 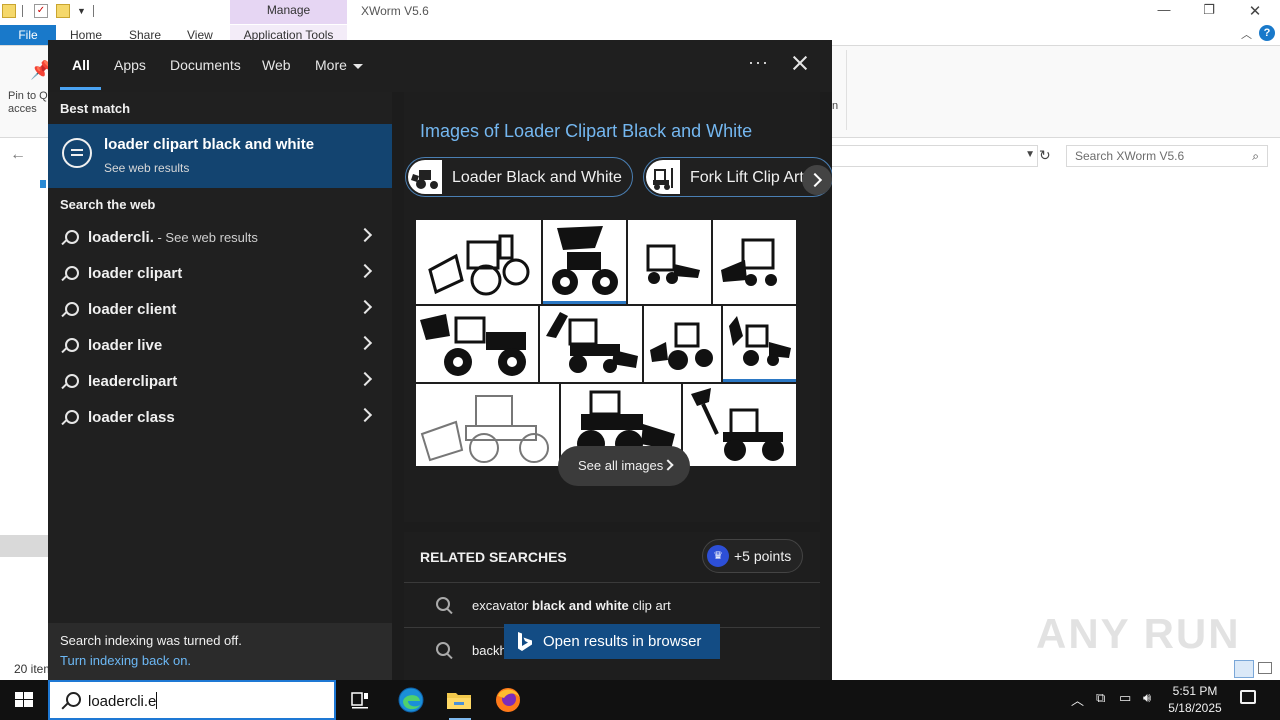 I want to click on active-tab-indicator, so click(x=80, y=88).